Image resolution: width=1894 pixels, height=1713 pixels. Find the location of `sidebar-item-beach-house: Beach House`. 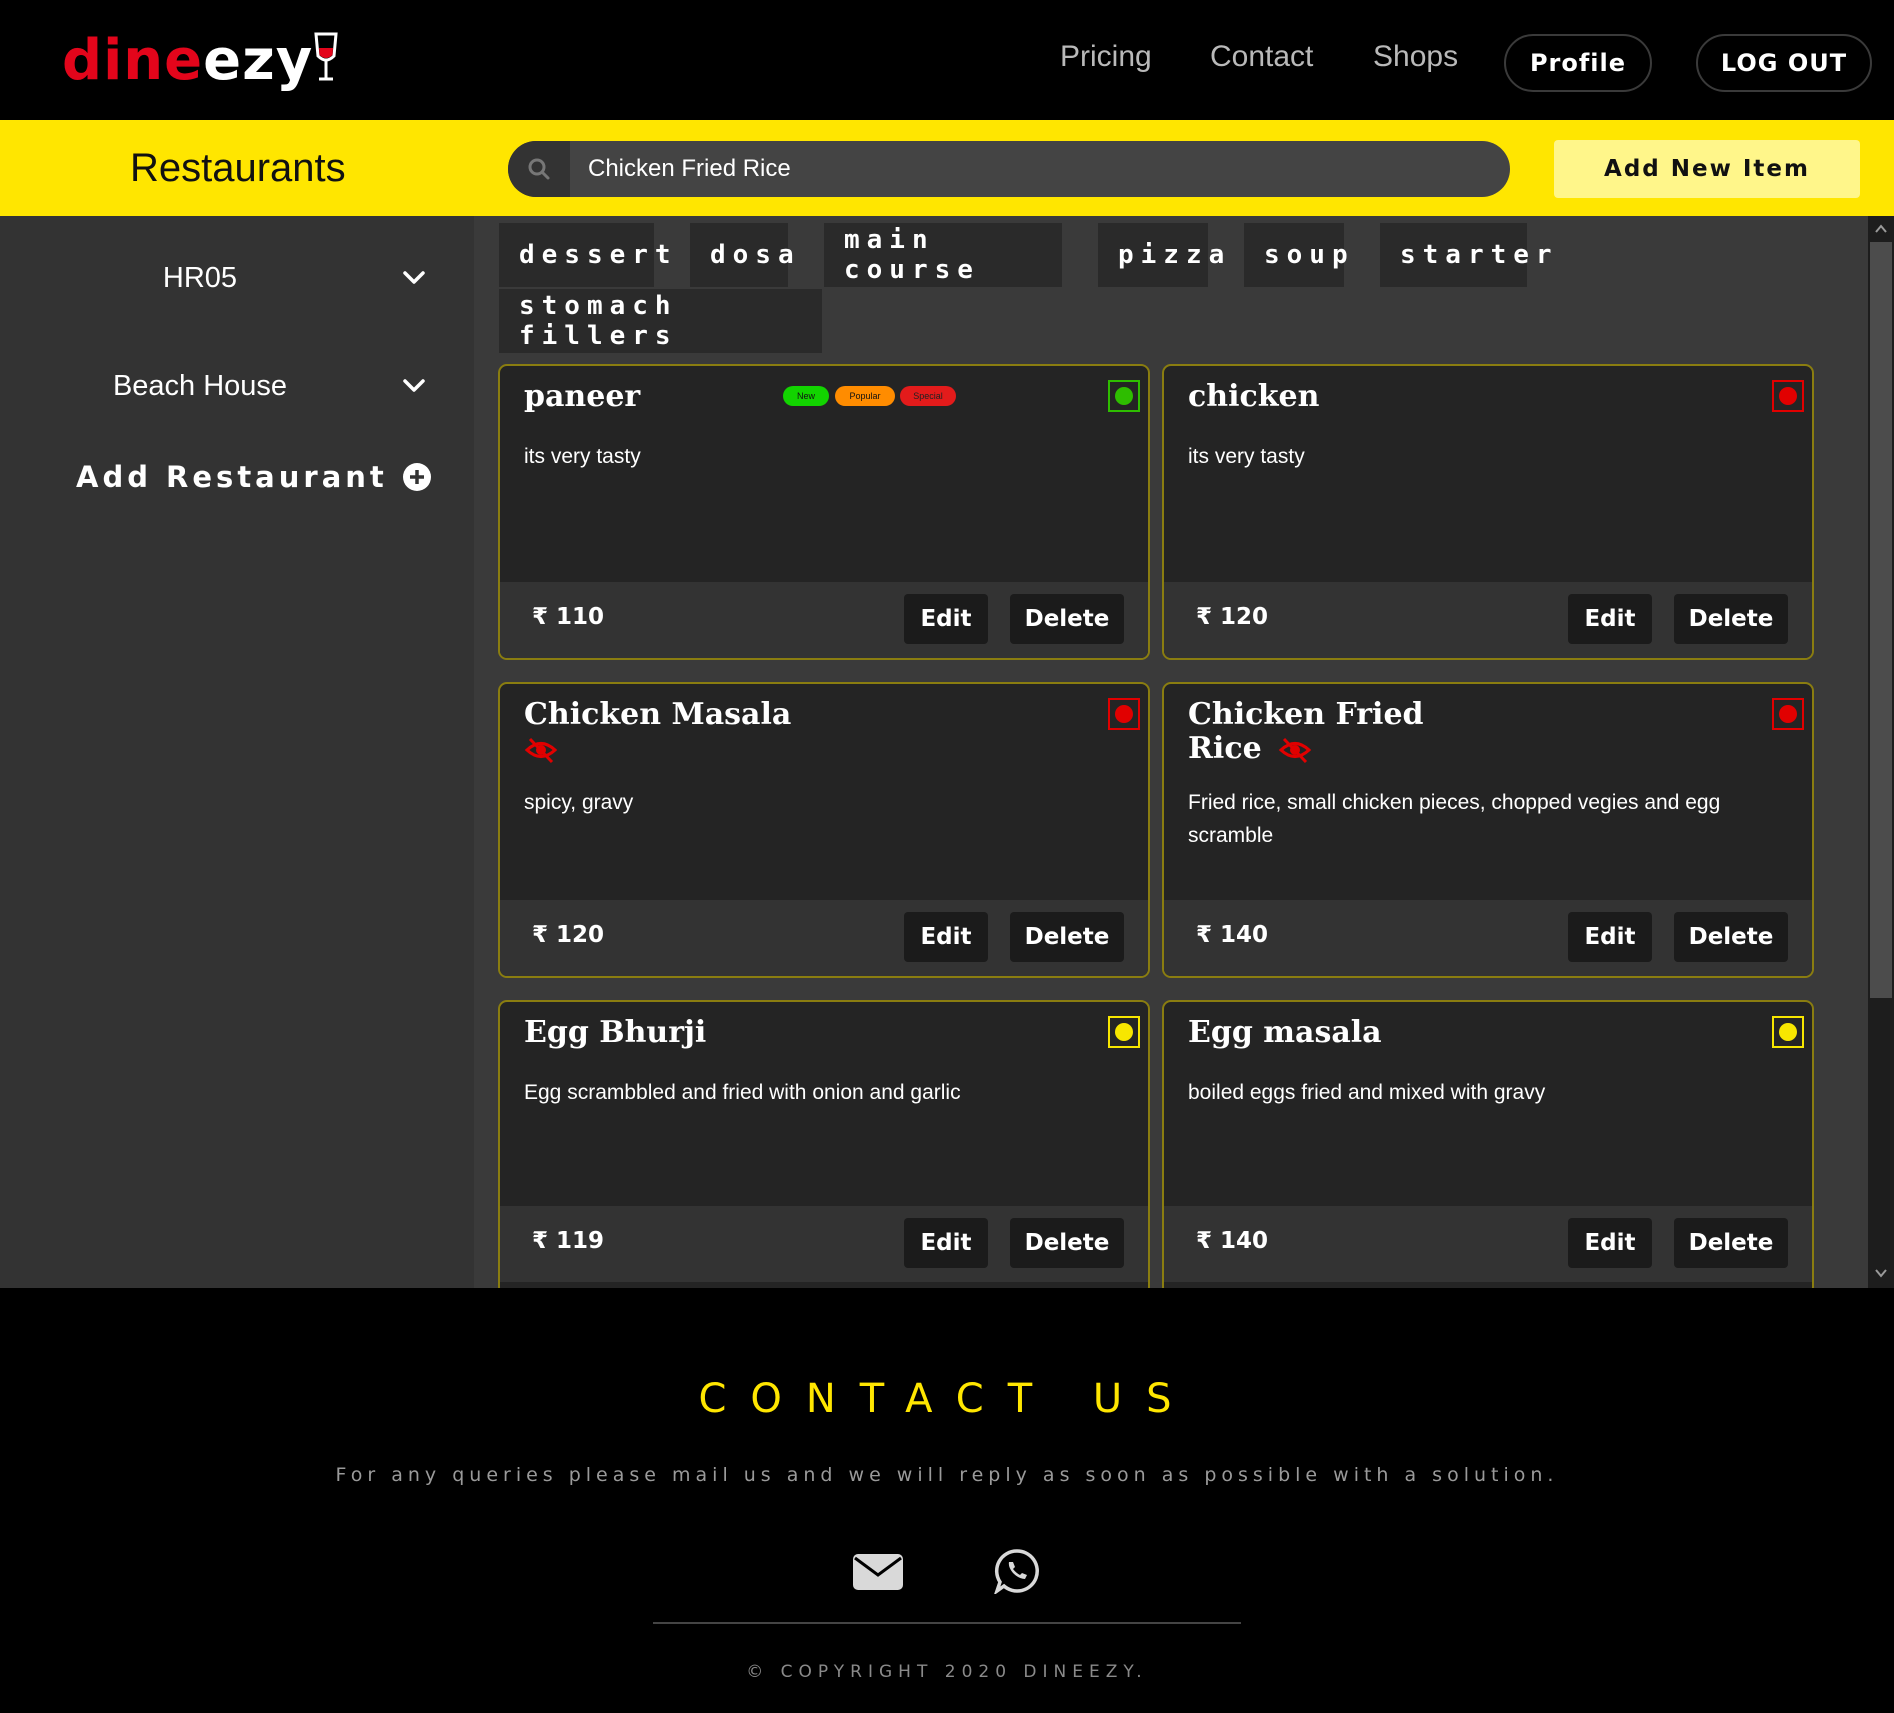

sidebar-item-beach-house: Beach House is located at coordinates (237, 388).